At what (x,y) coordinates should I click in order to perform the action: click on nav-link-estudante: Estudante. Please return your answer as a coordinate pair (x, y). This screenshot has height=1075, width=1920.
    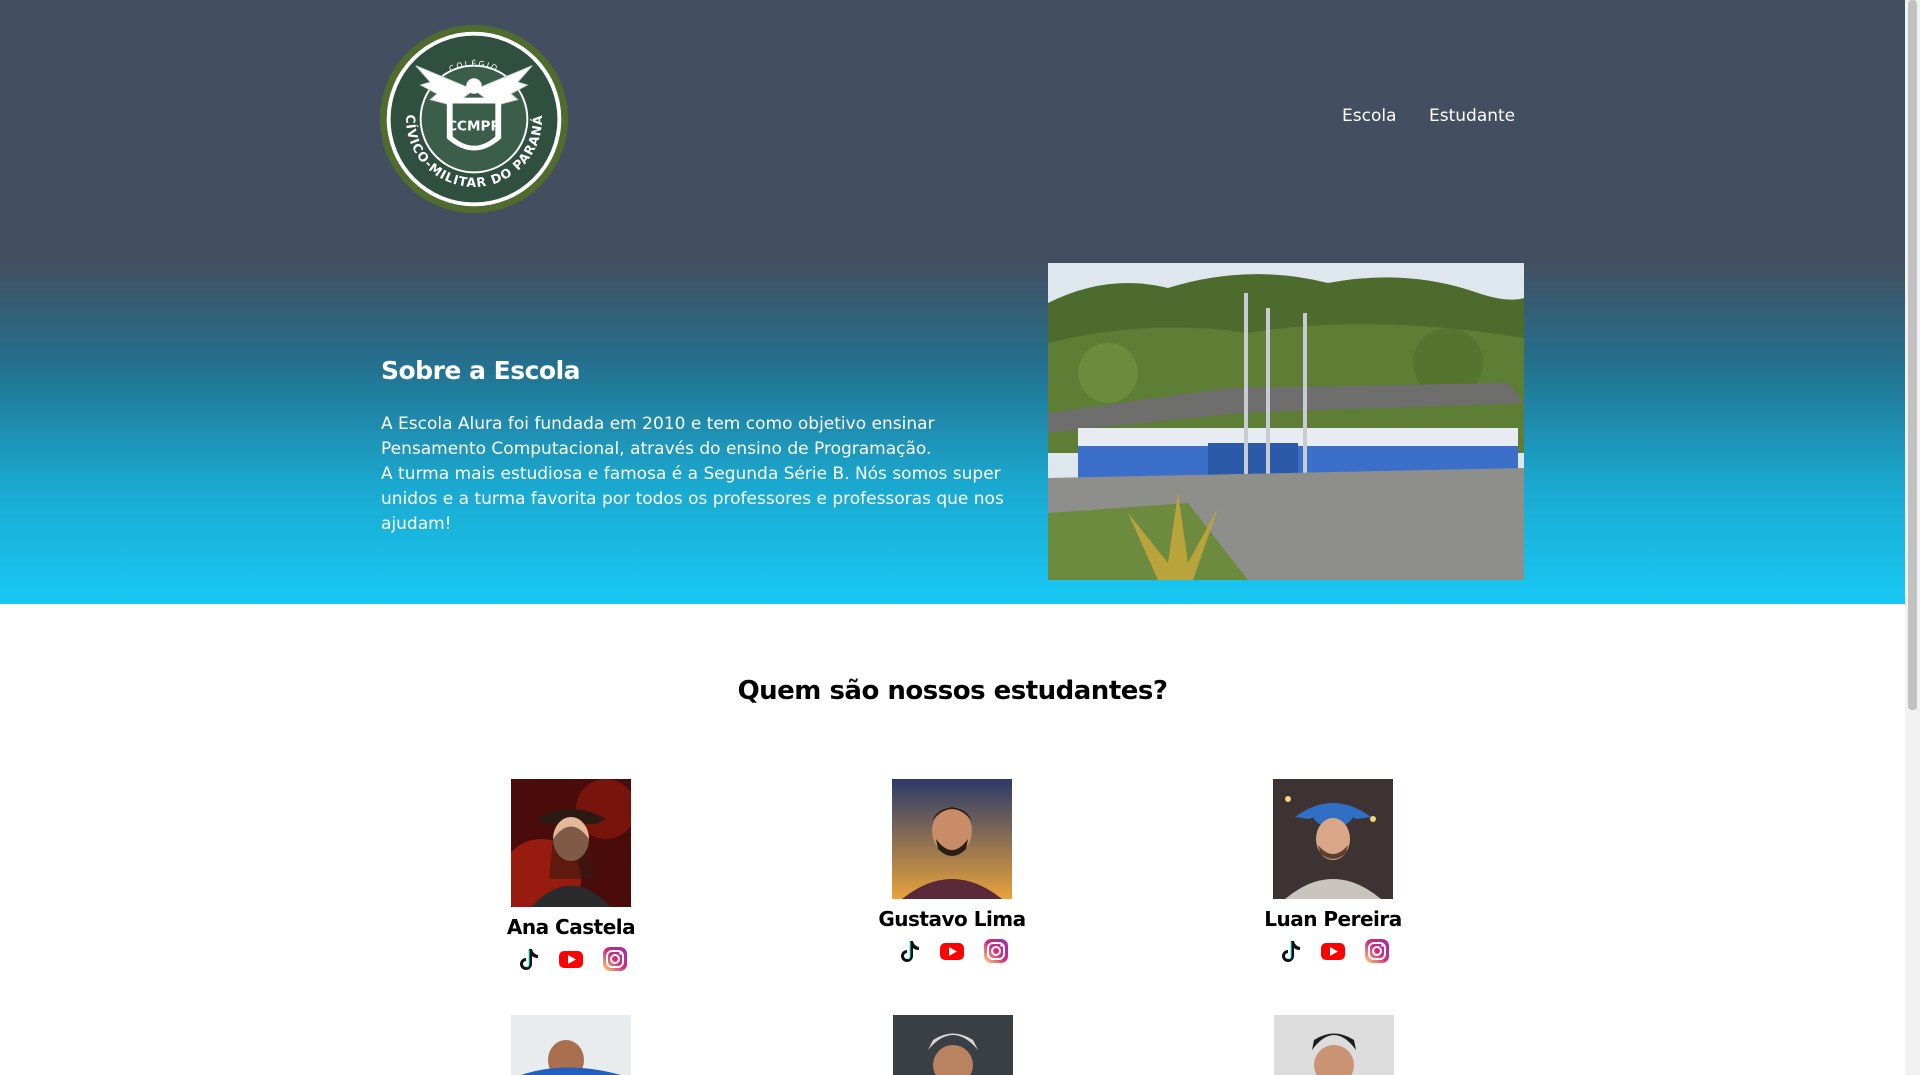
    Looking at the image, I should click on (1472, 116).